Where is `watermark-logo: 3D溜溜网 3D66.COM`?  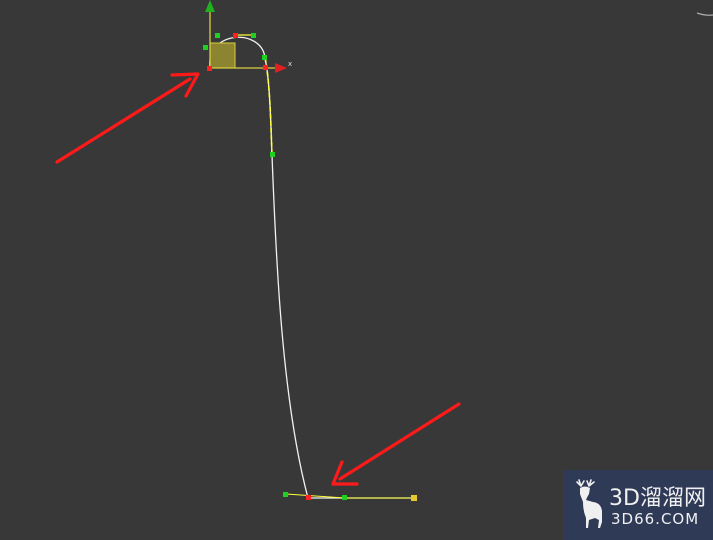 watermark-logo: 3D溜溜网 3D66.COM is located at coordinates (638, 505).